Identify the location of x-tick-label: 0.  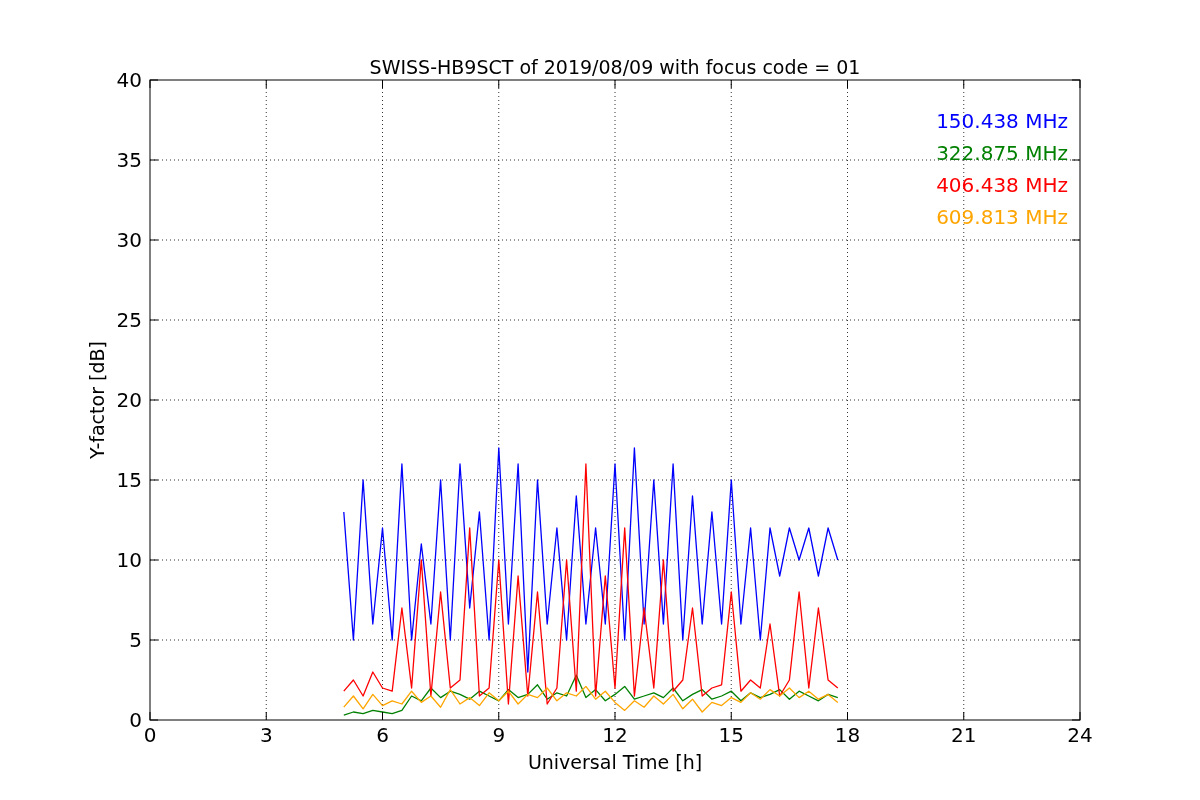
(150, 735).